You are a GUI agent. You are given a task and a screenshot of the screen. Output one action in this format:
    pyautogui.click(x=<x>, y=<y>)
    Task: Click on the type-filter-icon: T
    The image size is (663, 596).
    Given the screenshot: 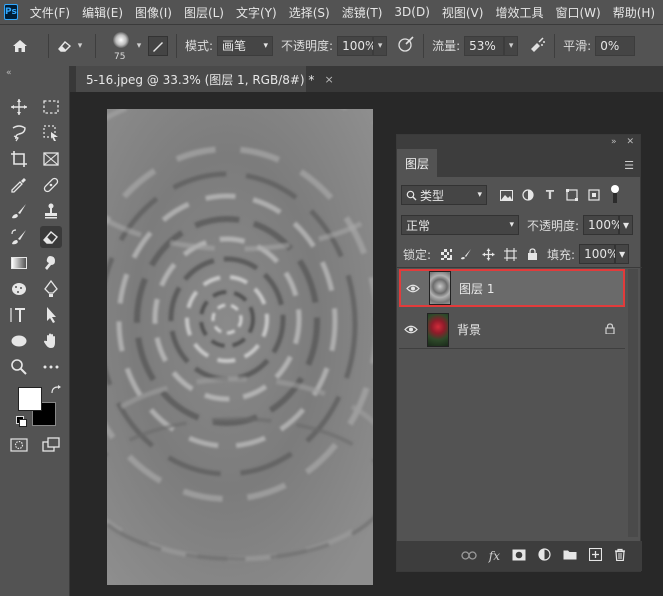 What is the action you would take?
    pyautogui.click(x=550, y=195)
    